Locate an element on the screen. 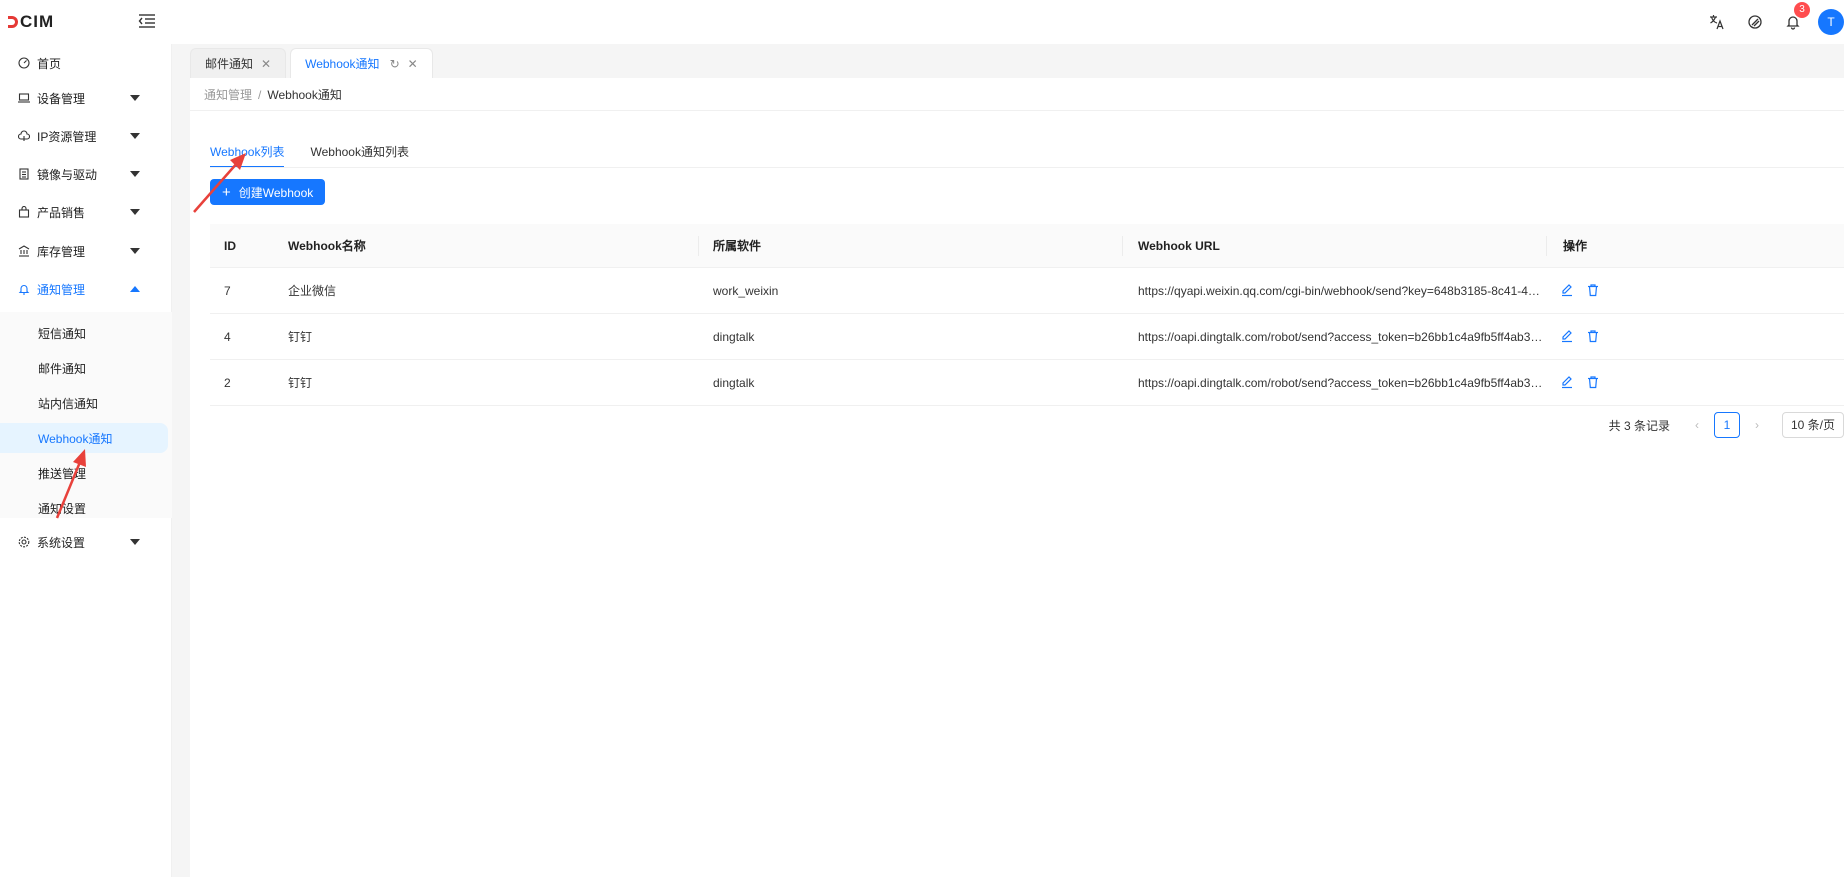  plus-icon: + is located at coordinates (226, 192).